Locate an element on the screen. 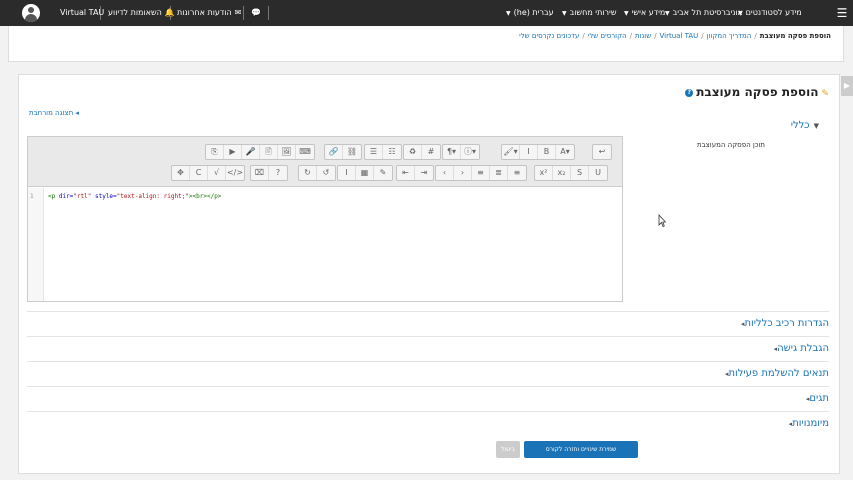 This screenshot has width=853, height=480. bell-icon: 🔔 is located at coordinates (169, 12).